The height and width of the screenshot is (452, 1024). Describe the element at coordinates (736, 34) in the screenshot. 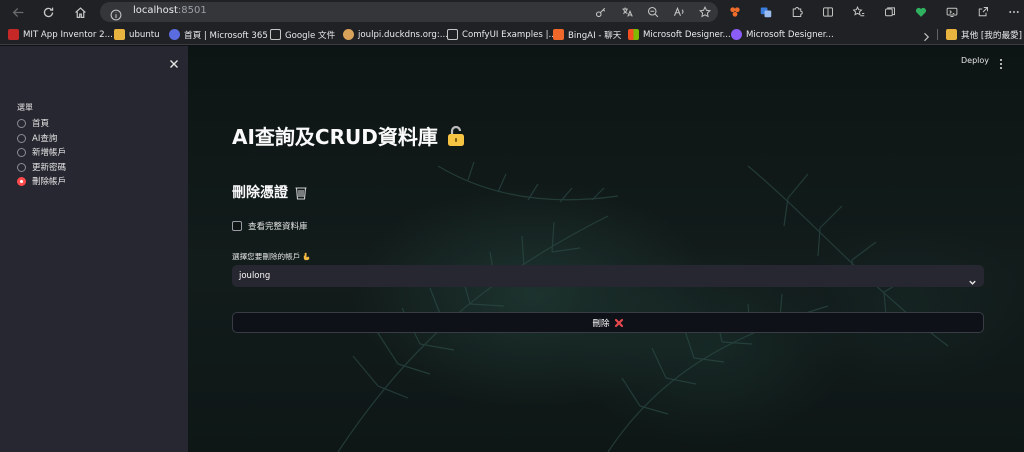

I see `designer-icon` at that location.